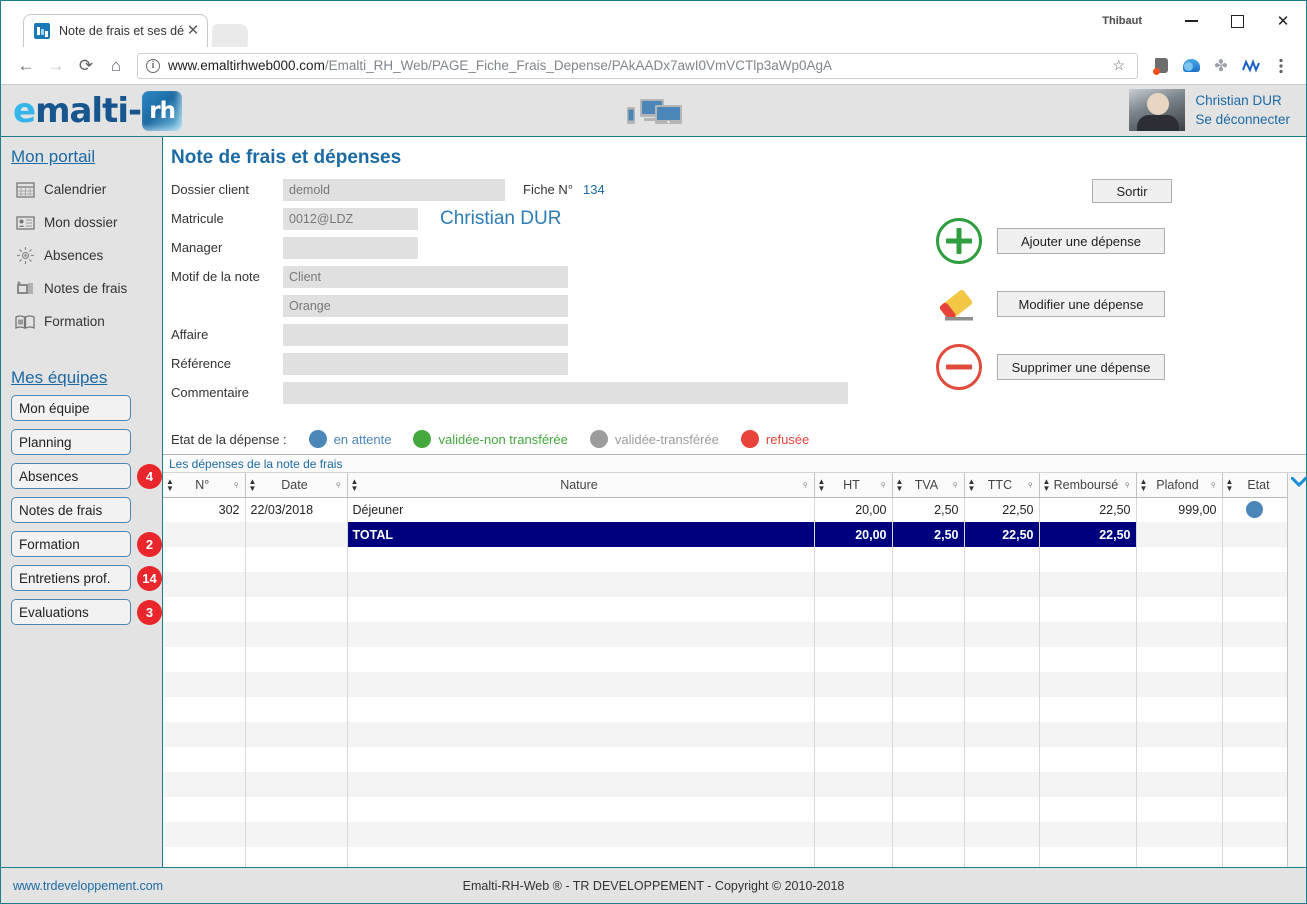 Image resolution: width=1307 pixels, height=904 pixels. Describe the element at coordinates (71, 612) in the screenshot. I see `sidebar-team-evaluations: Evaluations` at that location.